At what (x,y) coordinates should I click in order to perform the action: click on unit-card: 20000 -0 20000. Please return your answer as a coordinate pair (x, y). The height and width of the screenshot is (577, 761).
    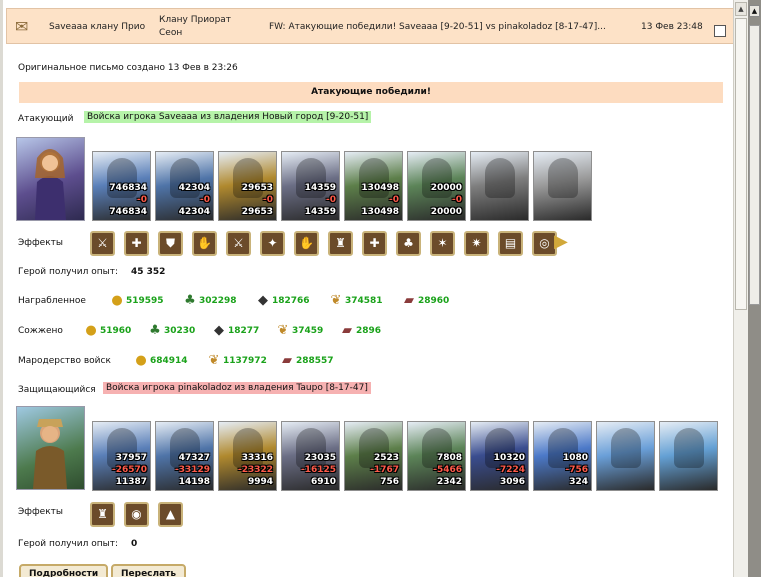
    Looking at the image, I should click on (436, 186).